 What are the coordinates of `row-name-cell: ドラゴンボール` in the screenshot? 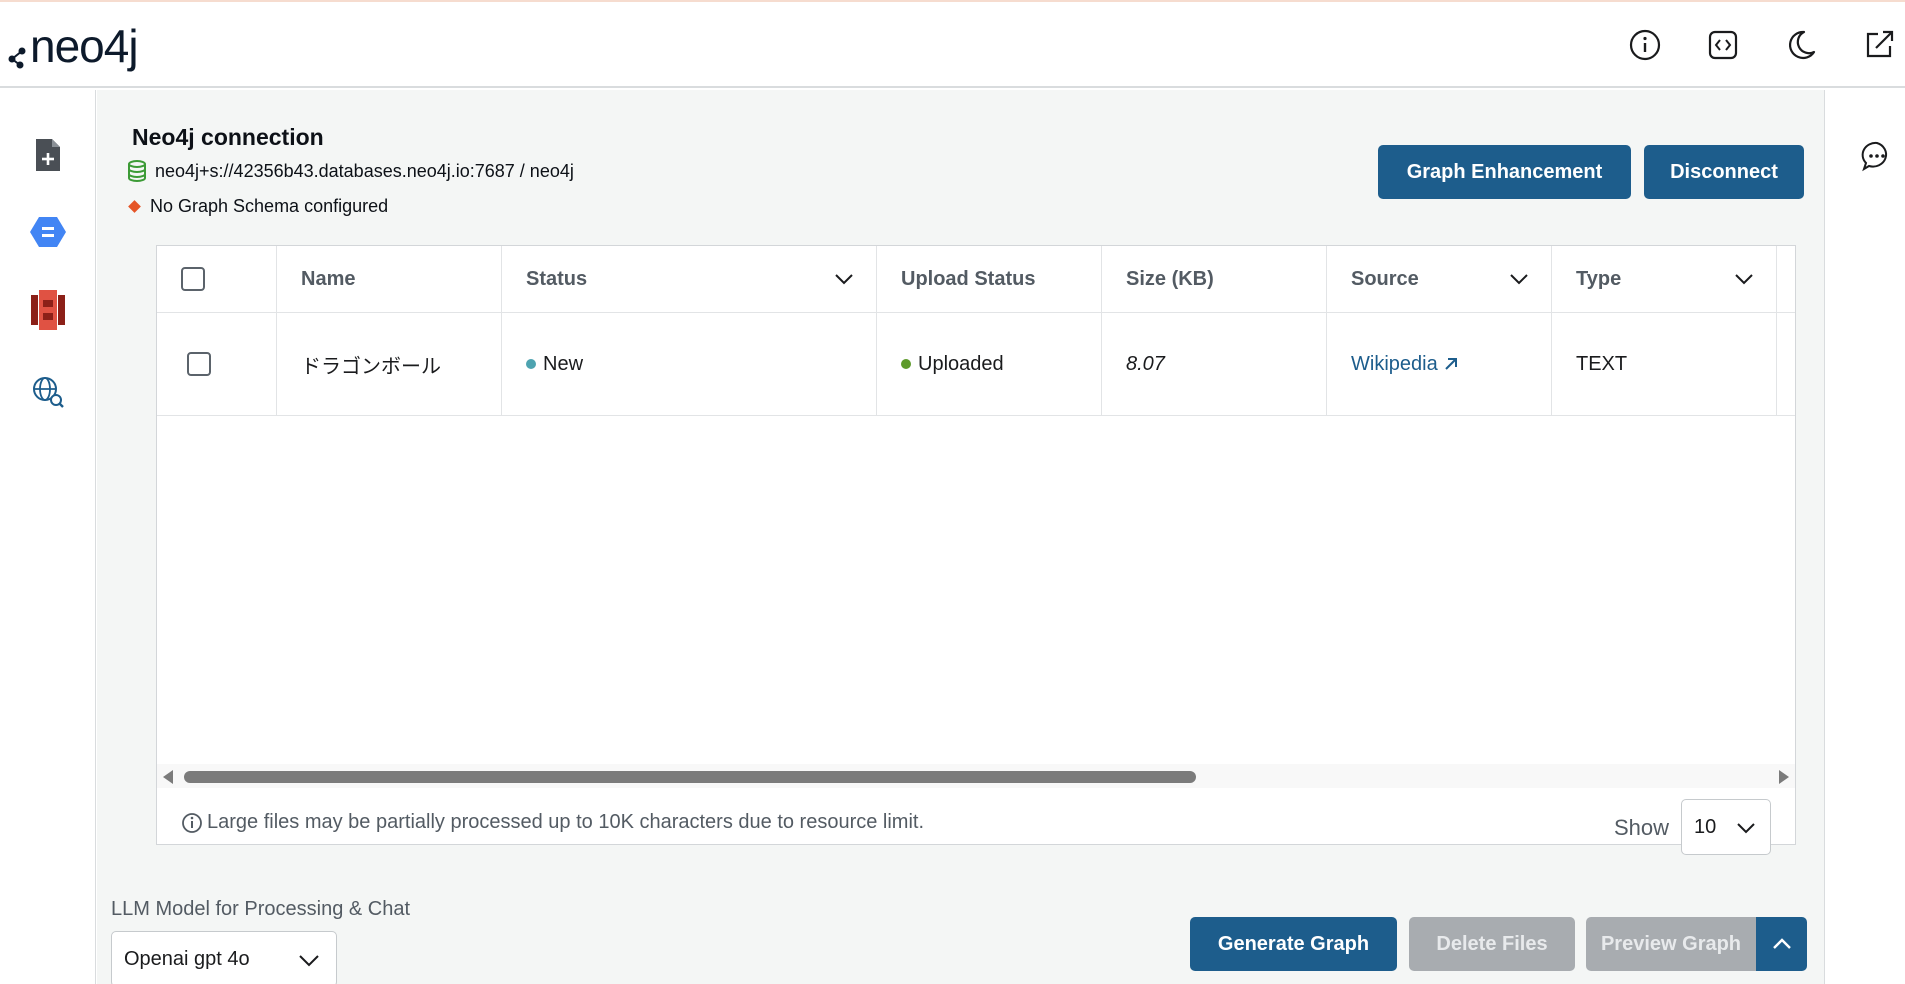 It's located at (389, 364).